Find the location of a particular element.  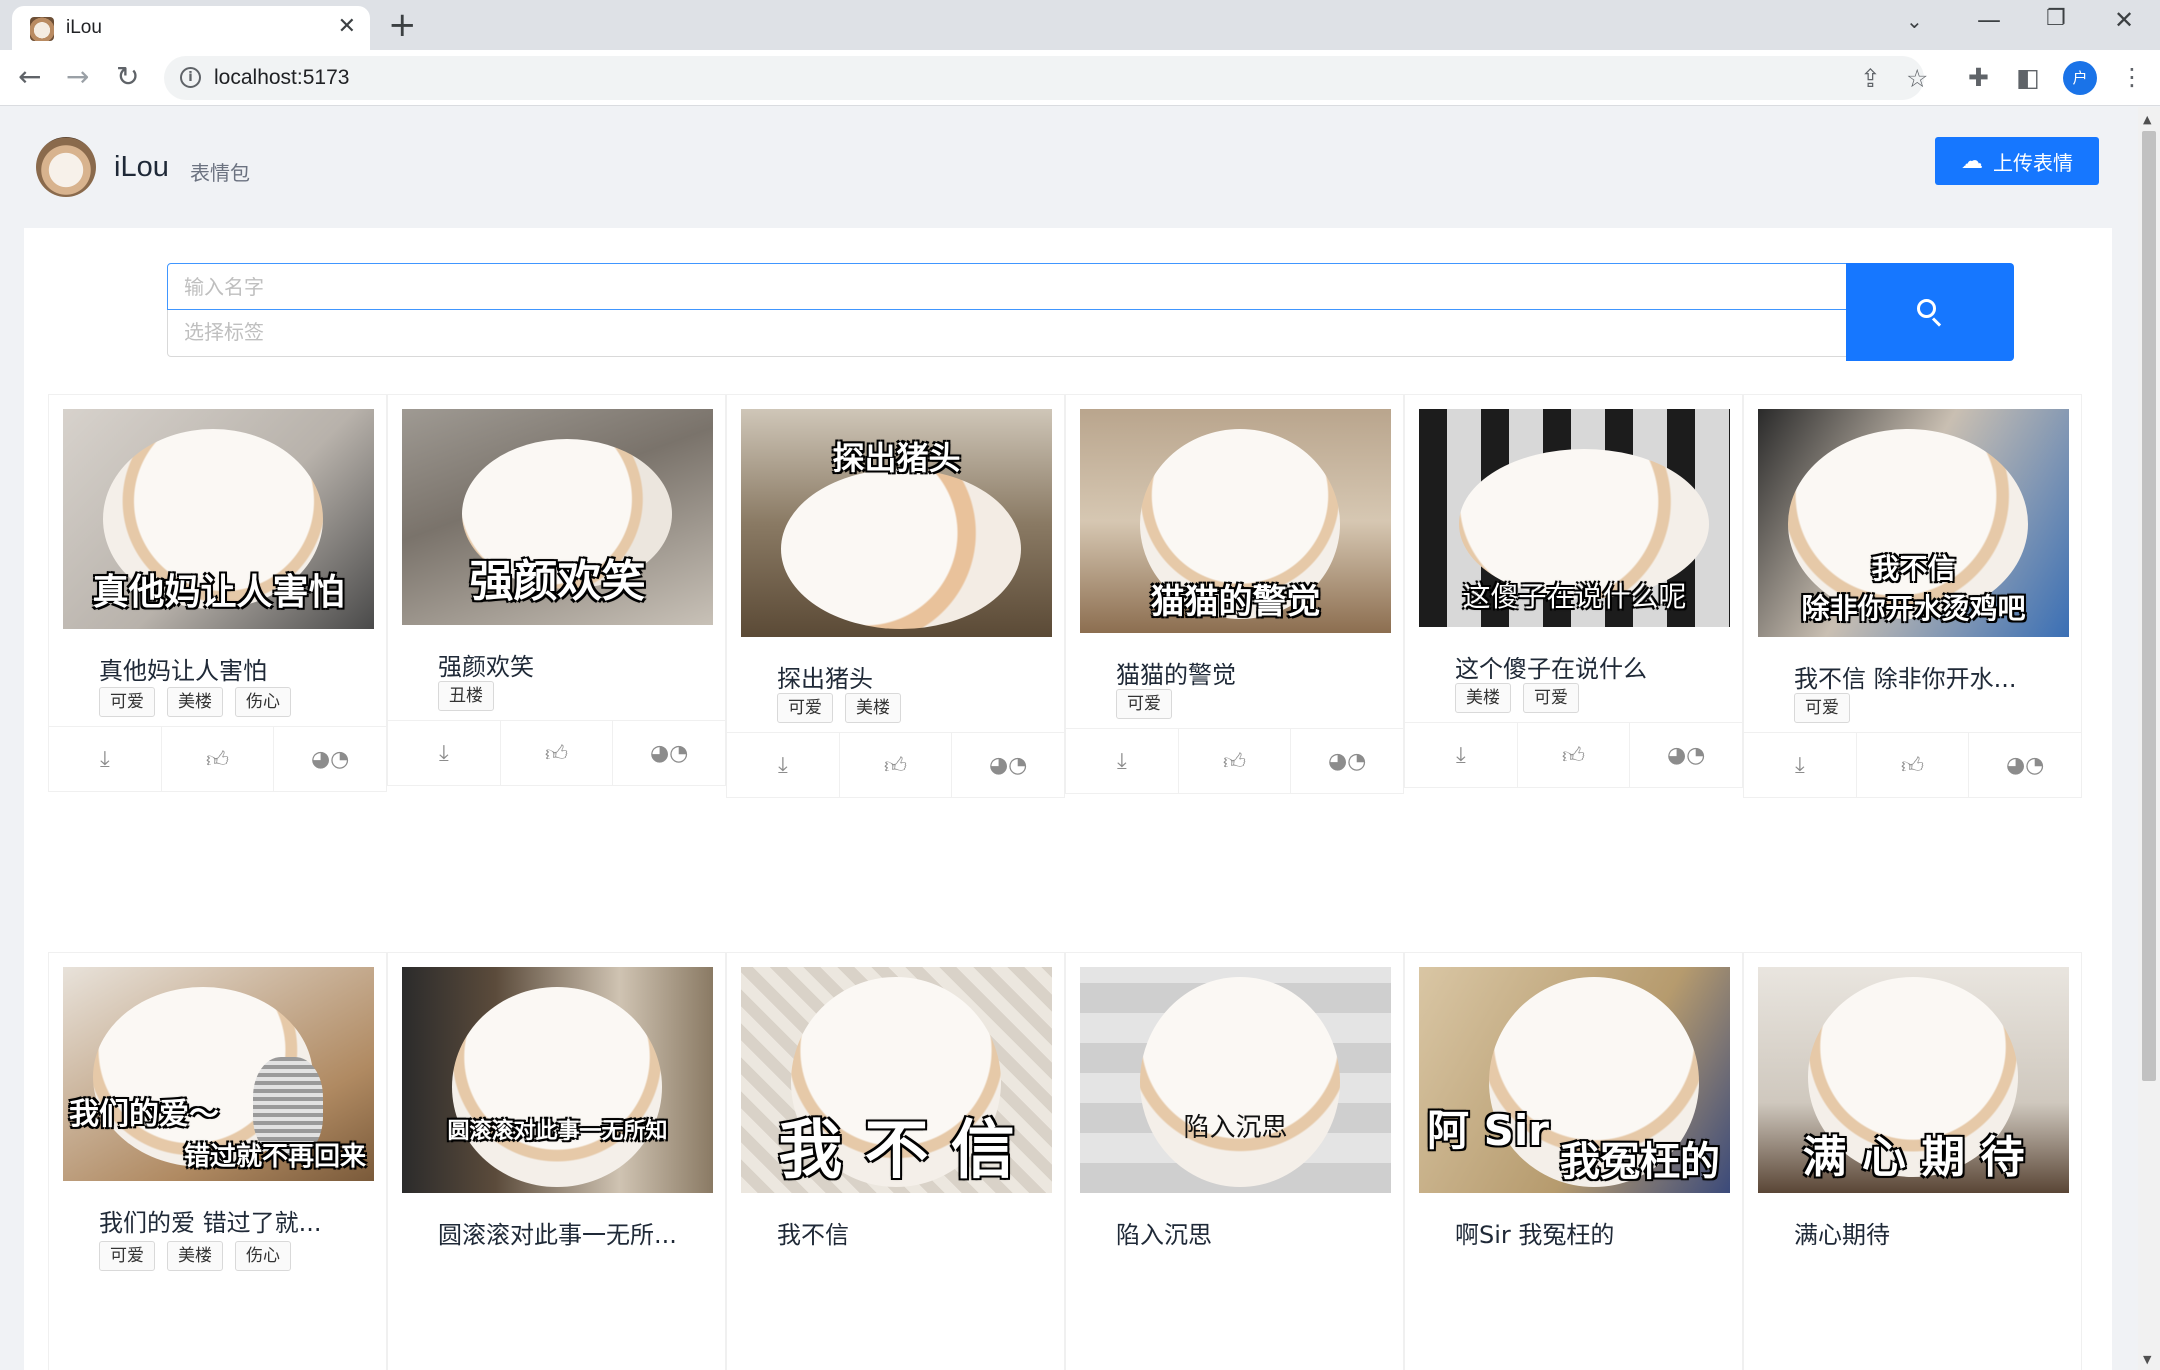

meme-image: 探出猪头 is located at coordinates (896, 523).